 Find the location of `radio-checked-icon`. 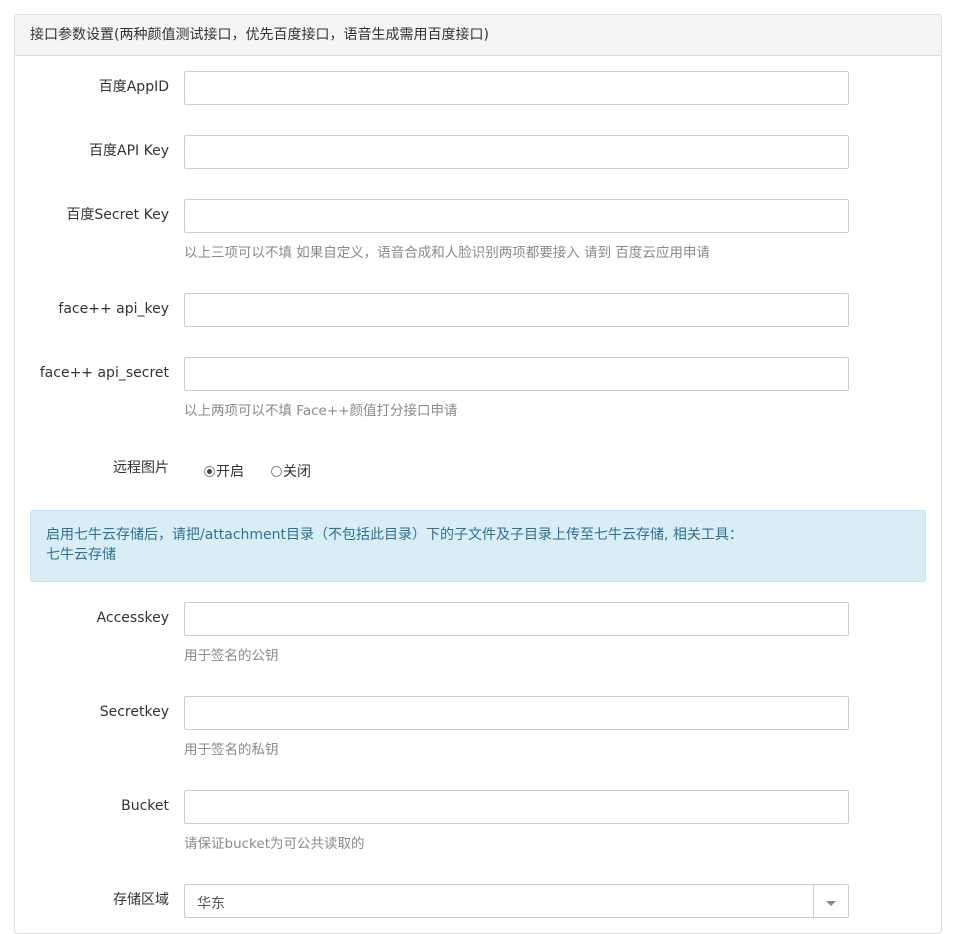

radio-checked-icon is located at coordinates (209, 471).